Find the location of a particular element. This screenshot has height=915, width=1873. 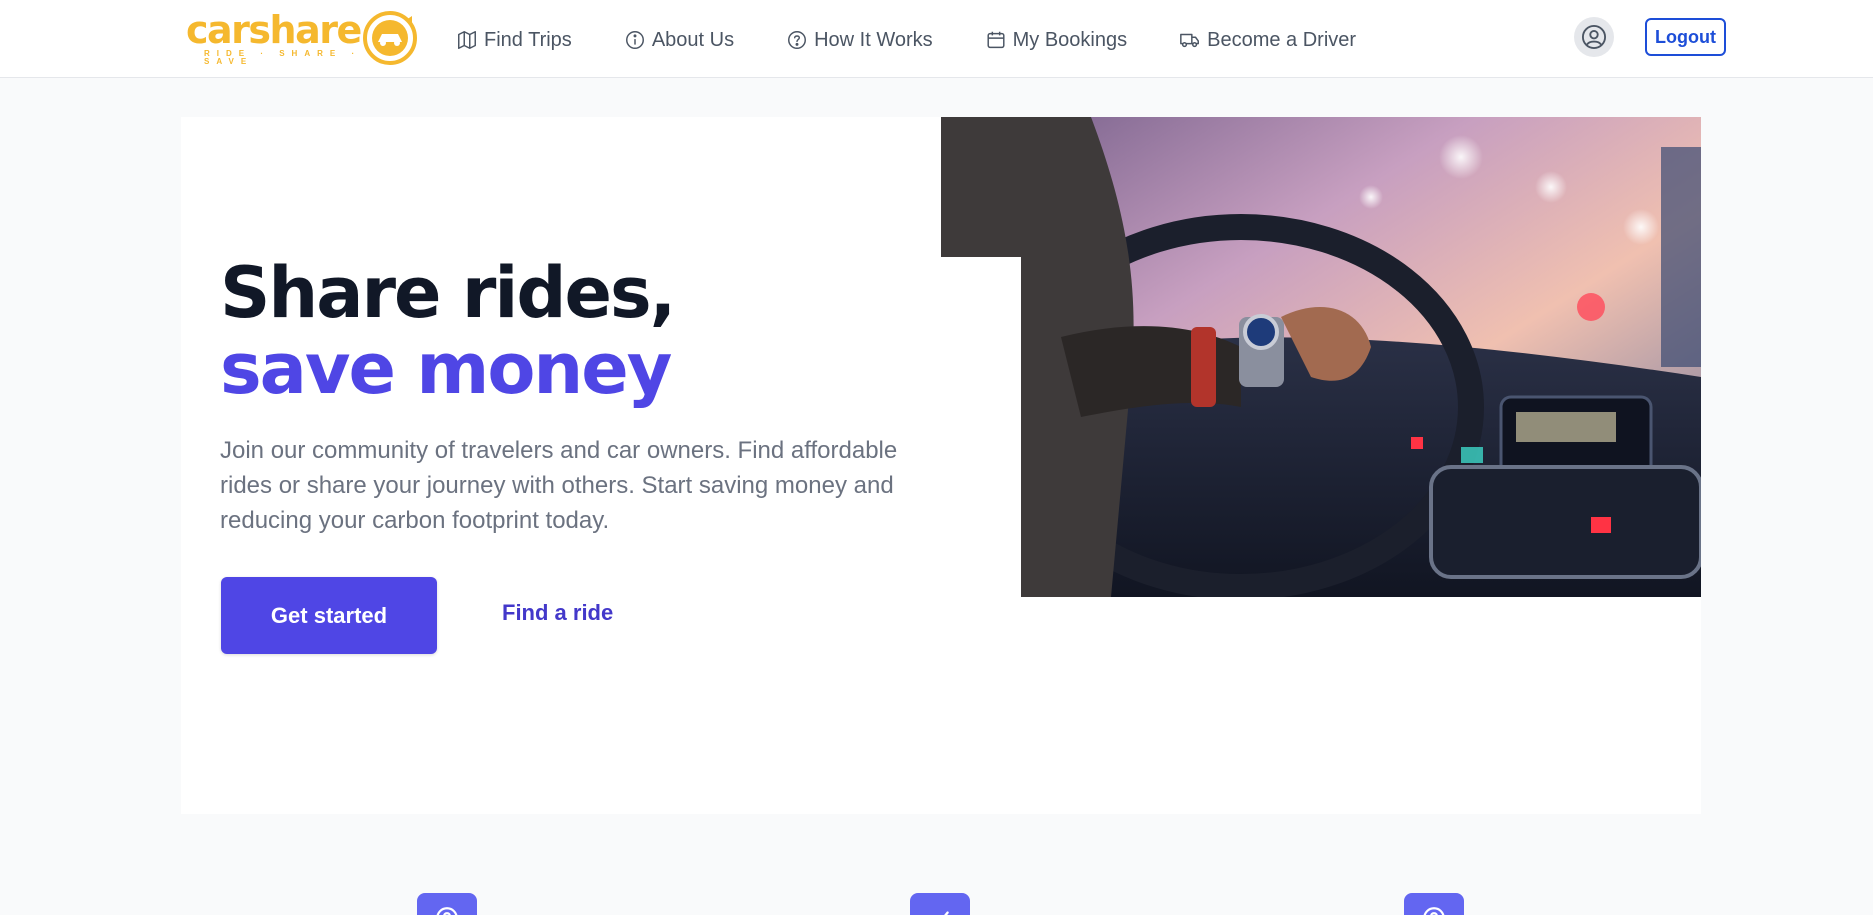

nav-become-driver-label: Become a Driver is located at coordinates (1282, 39).